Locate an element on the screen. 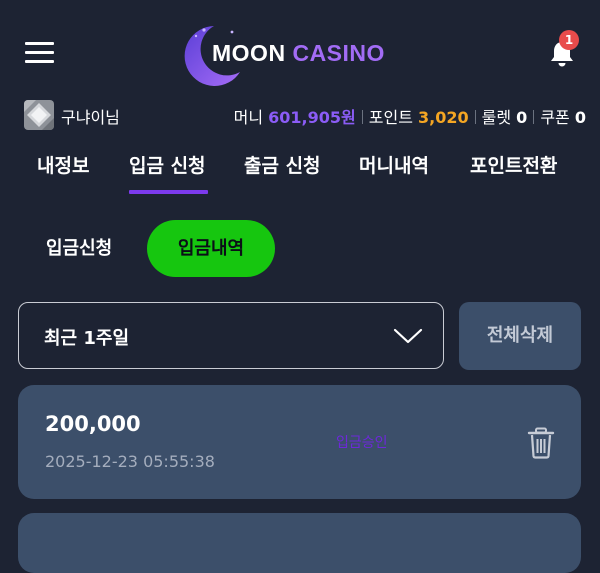 This screenshot has width=600, height=573. tab-withdraw-request: 출금 신청 is located at coordinates (282, 164).